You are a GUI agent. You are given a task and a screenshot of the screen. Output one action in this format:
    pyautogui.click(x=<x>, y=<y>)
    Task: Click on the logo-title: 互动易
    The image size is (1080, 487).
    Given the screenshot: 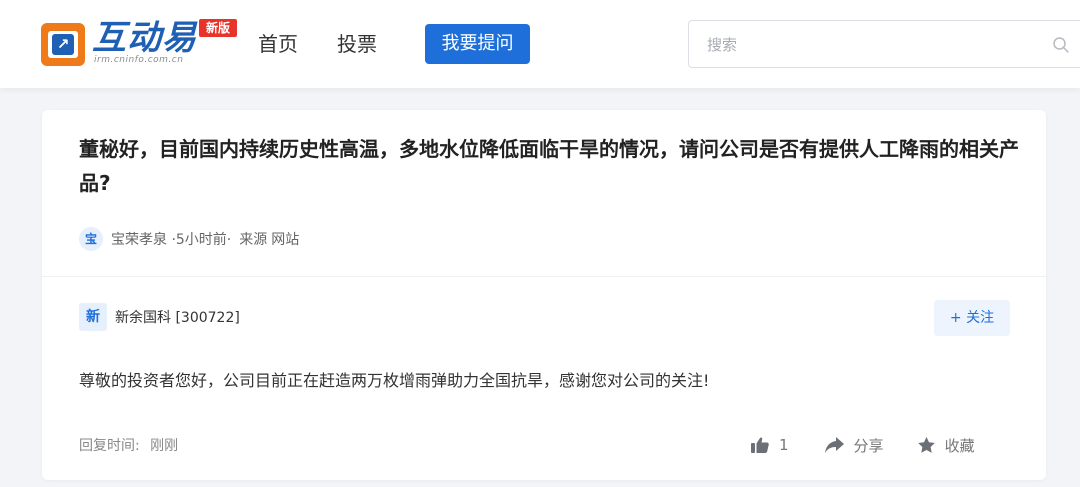 What is the action you would take?
    pyautogui.click(x=144, y=38)
    